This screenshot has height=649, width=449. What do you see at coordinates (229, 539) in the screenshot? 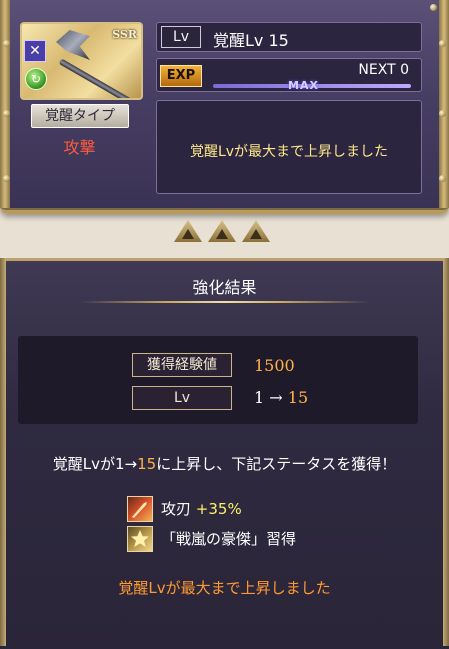
I see `reward-text: 「戦嵐の豪傑」習得` at bounding box center [229, 539].